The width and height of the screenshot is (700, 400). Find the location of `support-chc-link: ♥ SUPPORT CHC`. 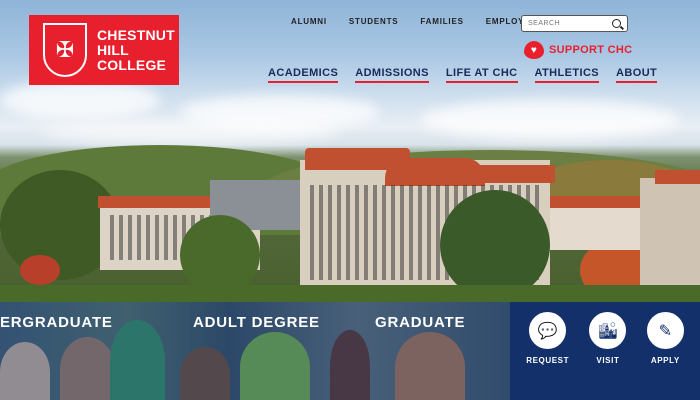

support-chc-link: ♥ SUPPORT CHC is located at coordinates (578, 50).